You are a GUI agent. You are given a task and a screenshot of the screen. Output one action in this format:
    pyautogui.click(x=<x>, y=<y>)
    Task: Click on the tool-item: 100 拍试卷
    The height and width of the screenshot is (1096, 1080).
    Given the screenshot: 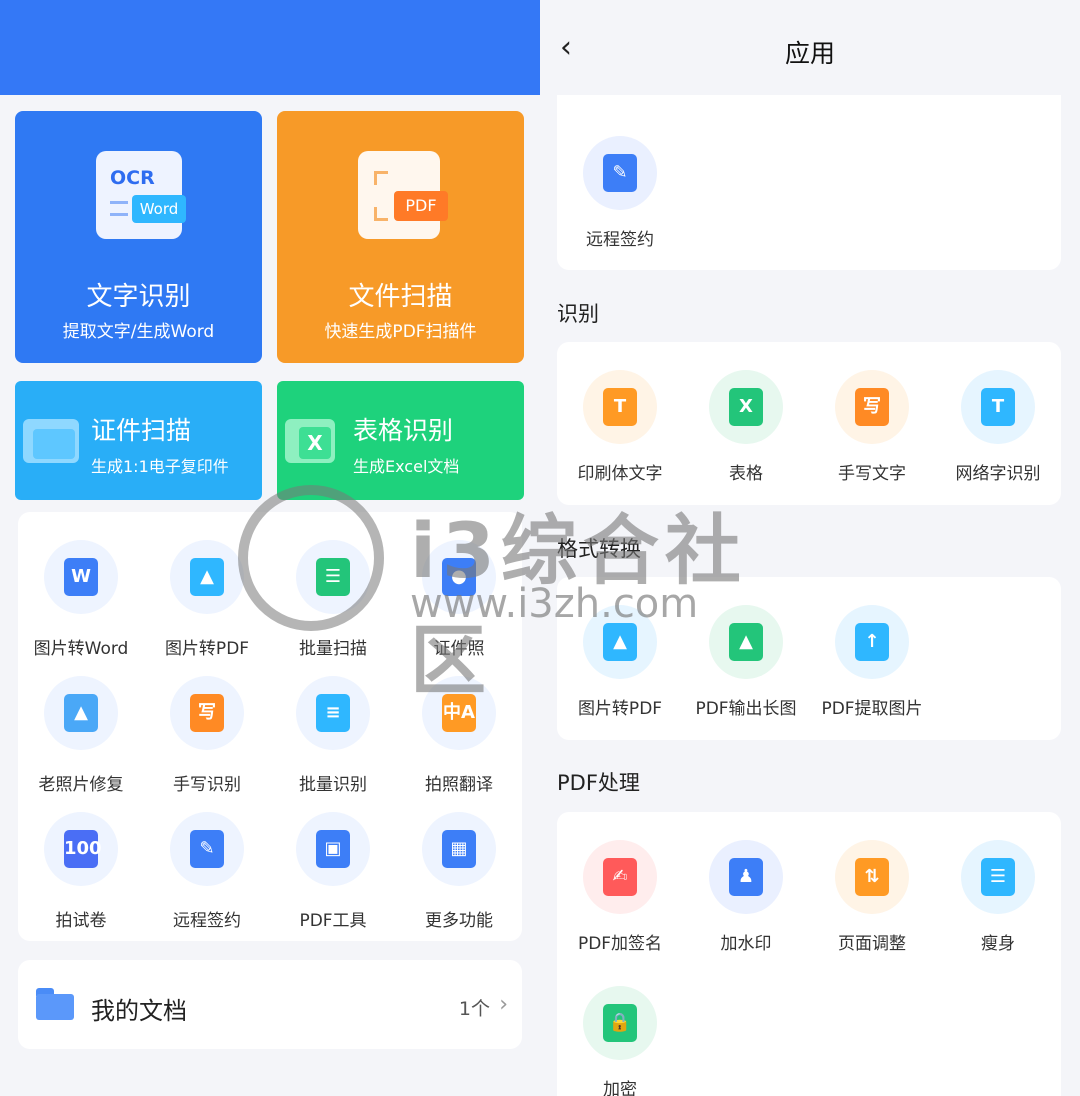 What is the action you would take?
    pyautogui.click(x=81, y=859)
    